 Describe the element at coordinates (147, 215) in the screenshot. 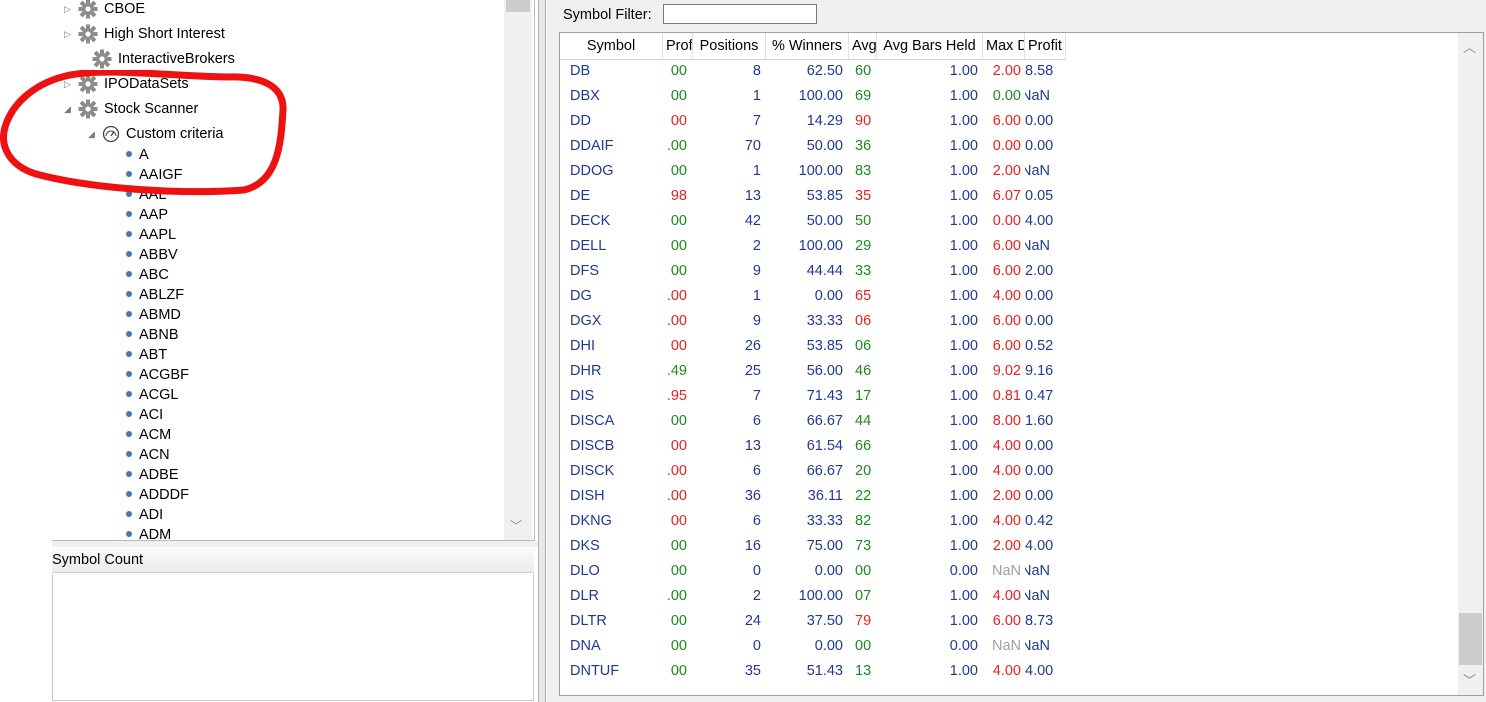

I see `tree-leaf-symbol: AAP` at that location.